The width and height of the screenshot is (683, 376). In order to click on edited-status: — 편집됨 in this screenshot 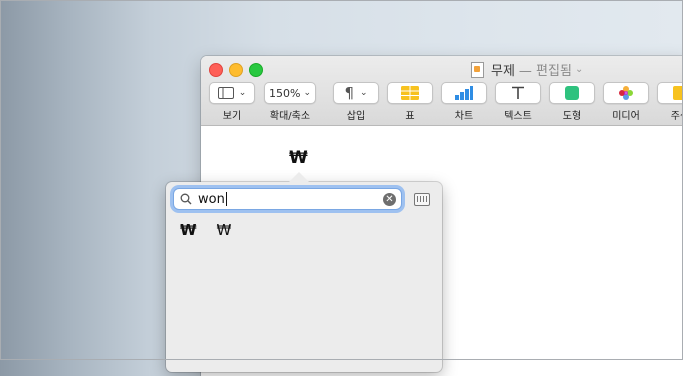, I will do `click(545, 71)`.